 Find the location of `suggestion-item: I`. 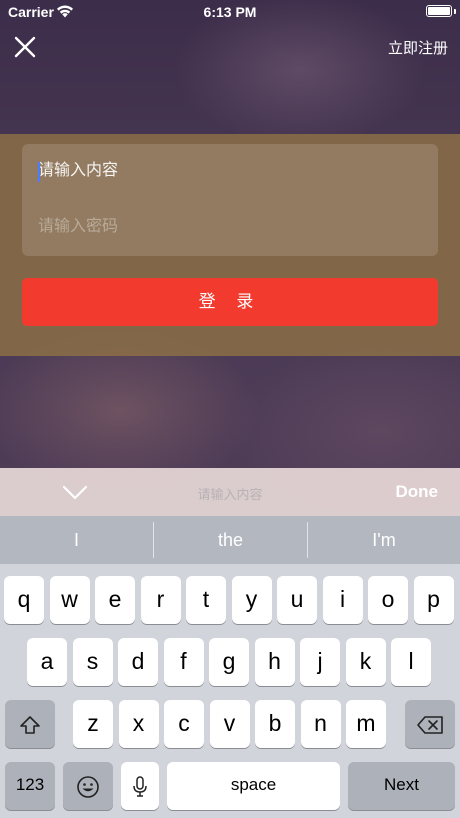

suggestion-item: I is located at coordinates (76, 540).